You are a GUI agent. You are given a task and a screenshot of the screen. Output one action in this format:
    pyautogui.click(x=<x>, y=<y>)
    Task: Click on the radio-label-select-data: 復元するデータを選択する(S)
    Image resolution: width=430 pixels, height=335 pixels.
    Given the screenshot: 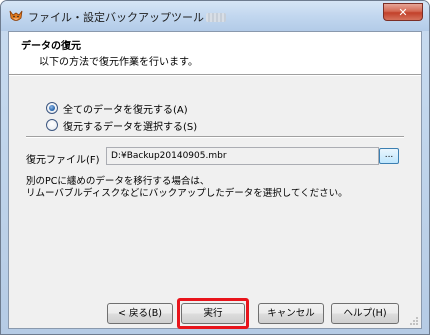 What is the action you would take?
    pyautogui.click(x=130, y=127)
    